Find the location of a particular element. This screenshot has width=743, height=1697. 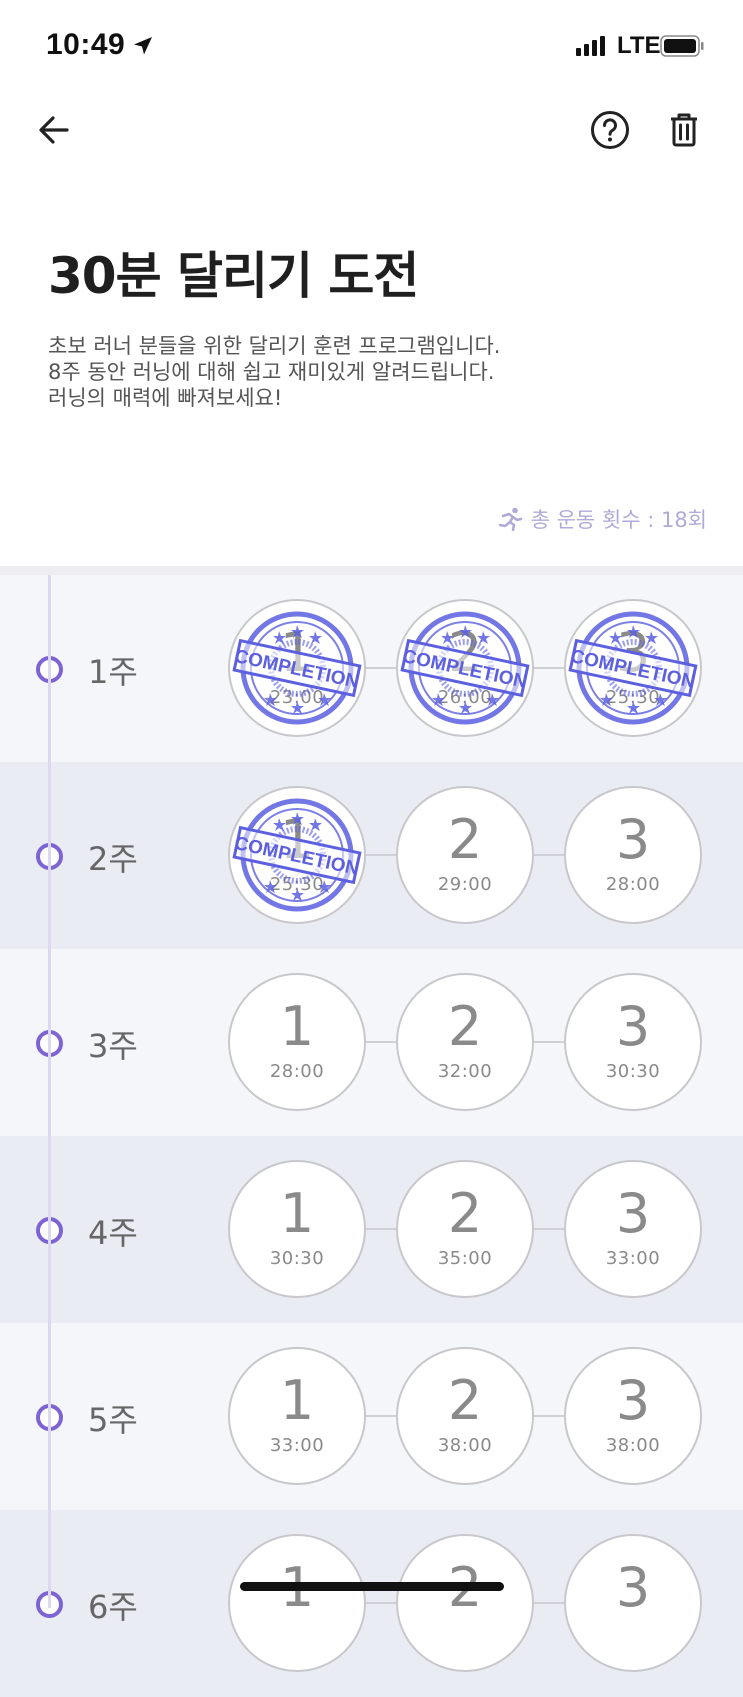

status-bar: 10:49 LTE is located at coordinates (371, 47).